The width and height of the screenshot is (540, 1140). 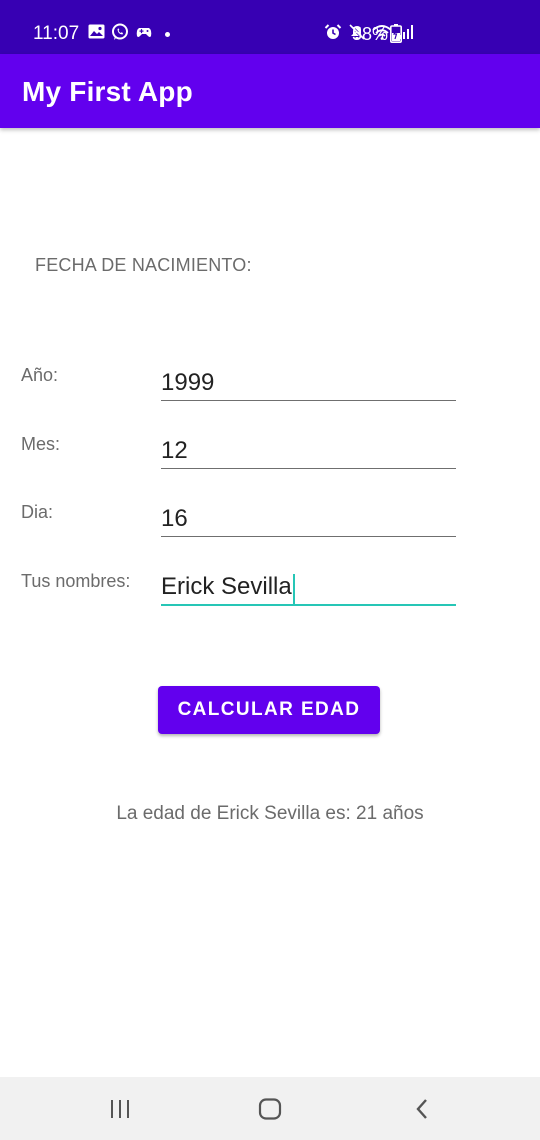 I want to click on game-controller-icon, so click(x=144, y=34).